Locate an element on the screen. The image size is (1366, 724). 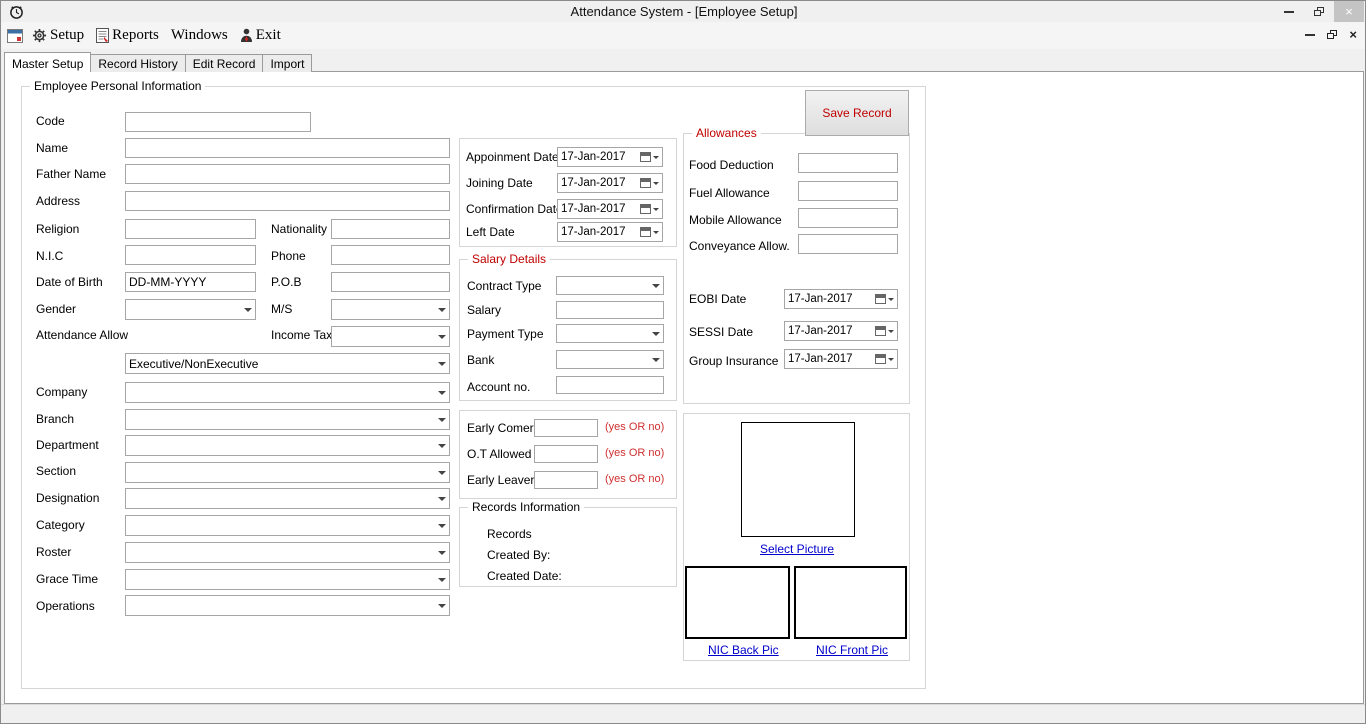
group-insurance-calendar-button is located at coordinates (884, 359).